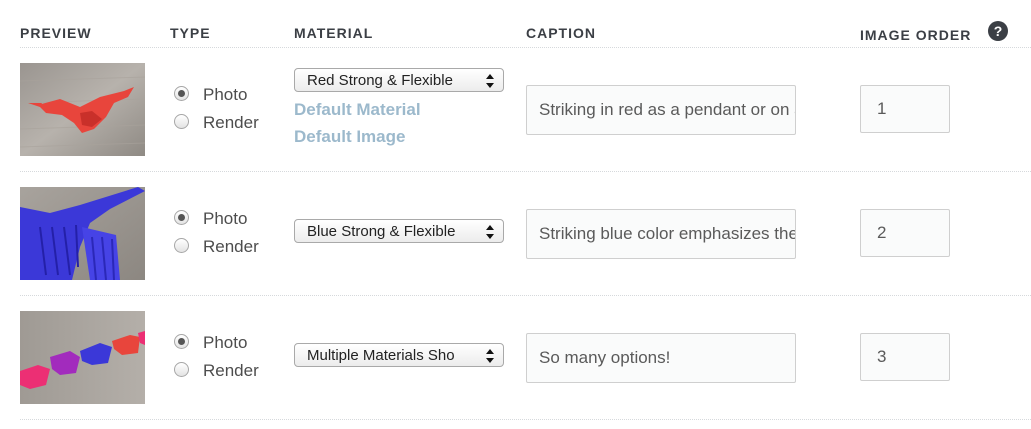  I want to click on header-type: TYPE, so click(190, 33).